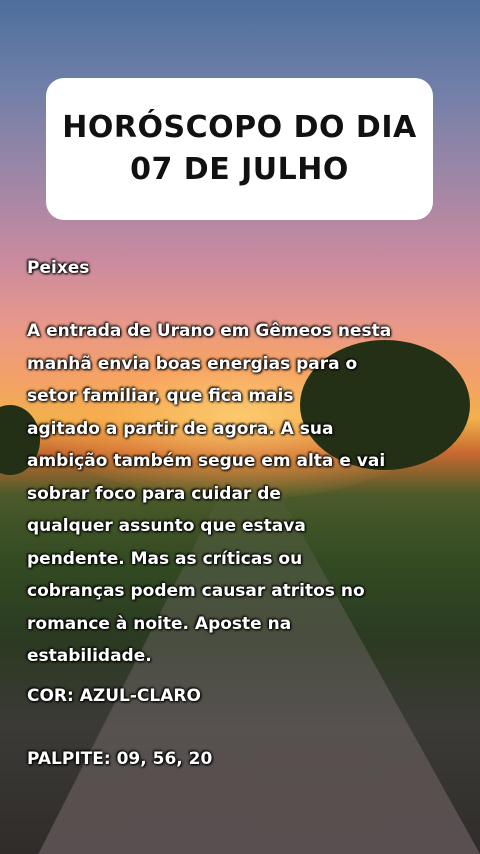 The width and height of the screenshot is (480, 854). I want to click on horoscope-line: cobranças podem causar atritos no, so click(196, 591).